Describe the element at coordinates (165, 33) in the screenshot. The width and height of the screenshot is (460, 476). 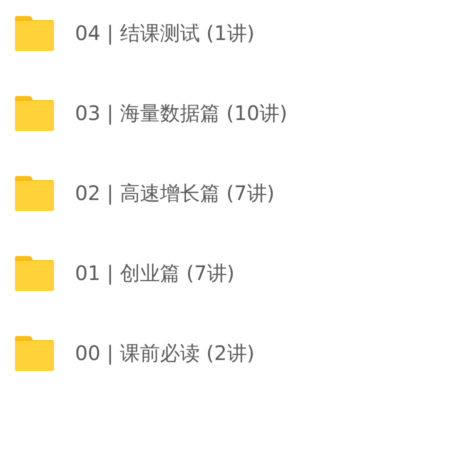
I see `folder-name: 04 | 结课测试 (1讲)` at that location.